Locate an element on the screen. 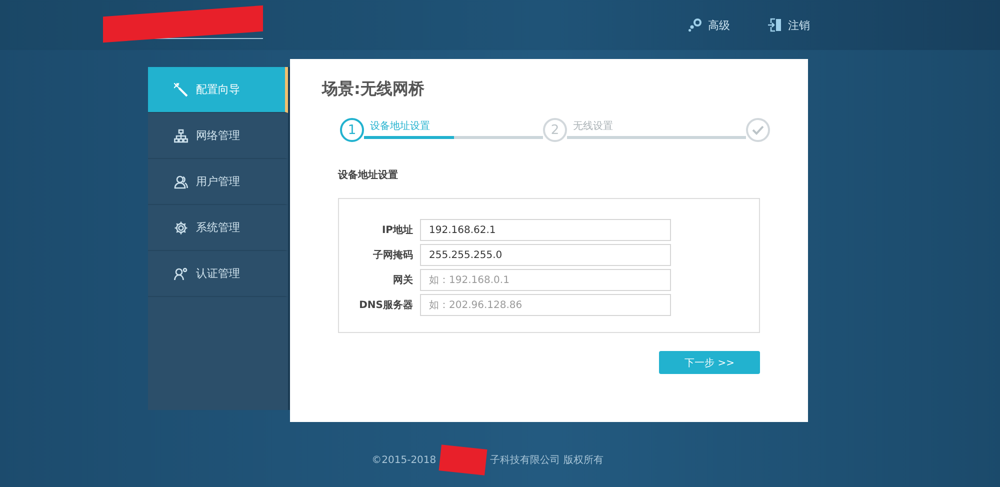 This screenshot has height=487, width=1000. step-label: 无线设置 is located at coordinates (593, 126).